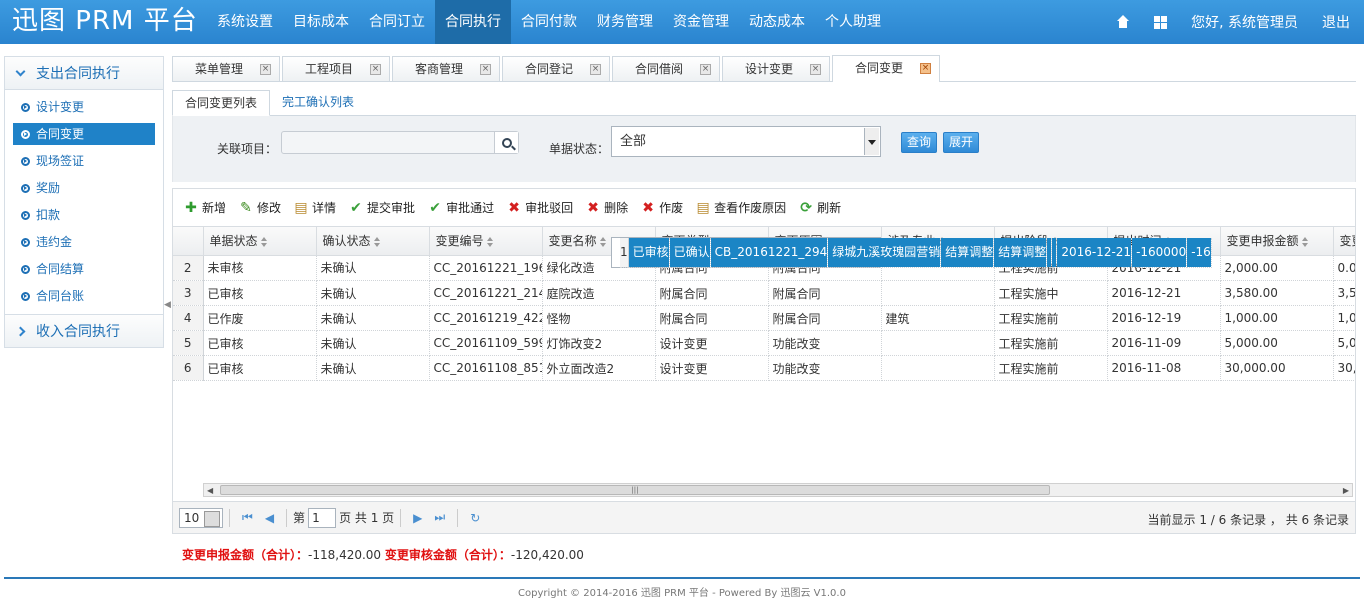 The width and height of the screenshot is (1364, 601). Describe the element at coordinates (336, 68) in the screenshot. I see `tab-1: 工程项目 ×` at that location.